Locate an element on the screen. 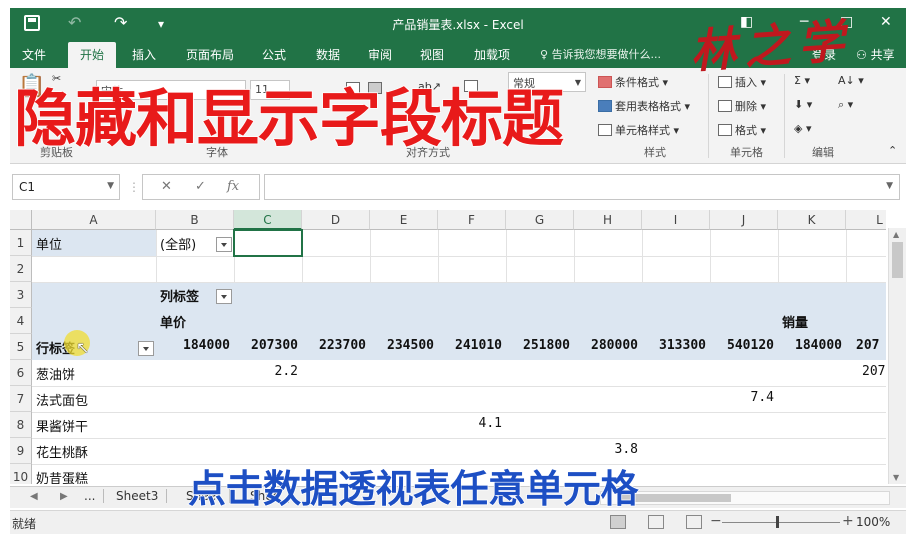 The width and height of the screenshot is (916, 545). tab-formulas: 公式 is located at coordinates (274, 54).